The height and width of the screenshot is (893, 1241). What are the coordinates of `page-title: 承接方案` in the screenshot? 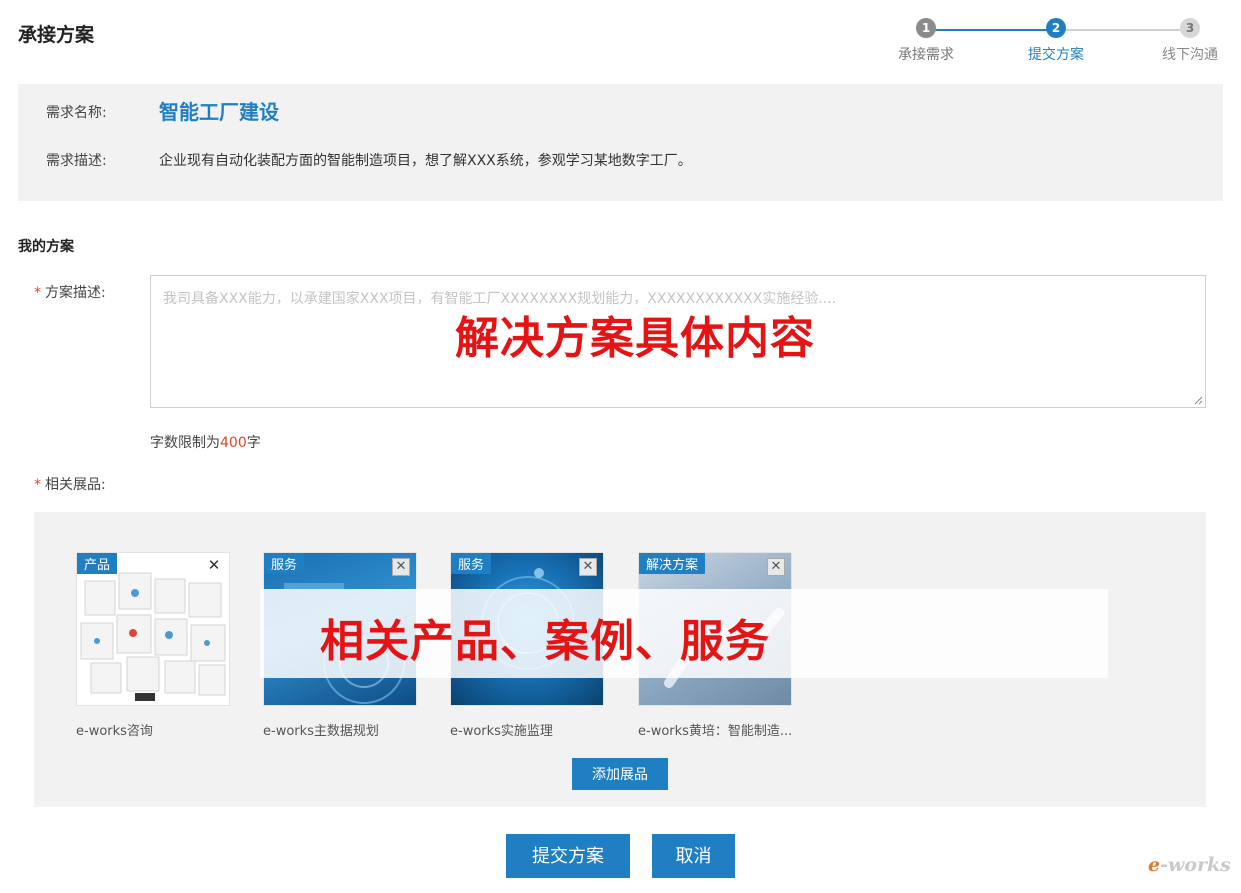 It's located at (56, 35).